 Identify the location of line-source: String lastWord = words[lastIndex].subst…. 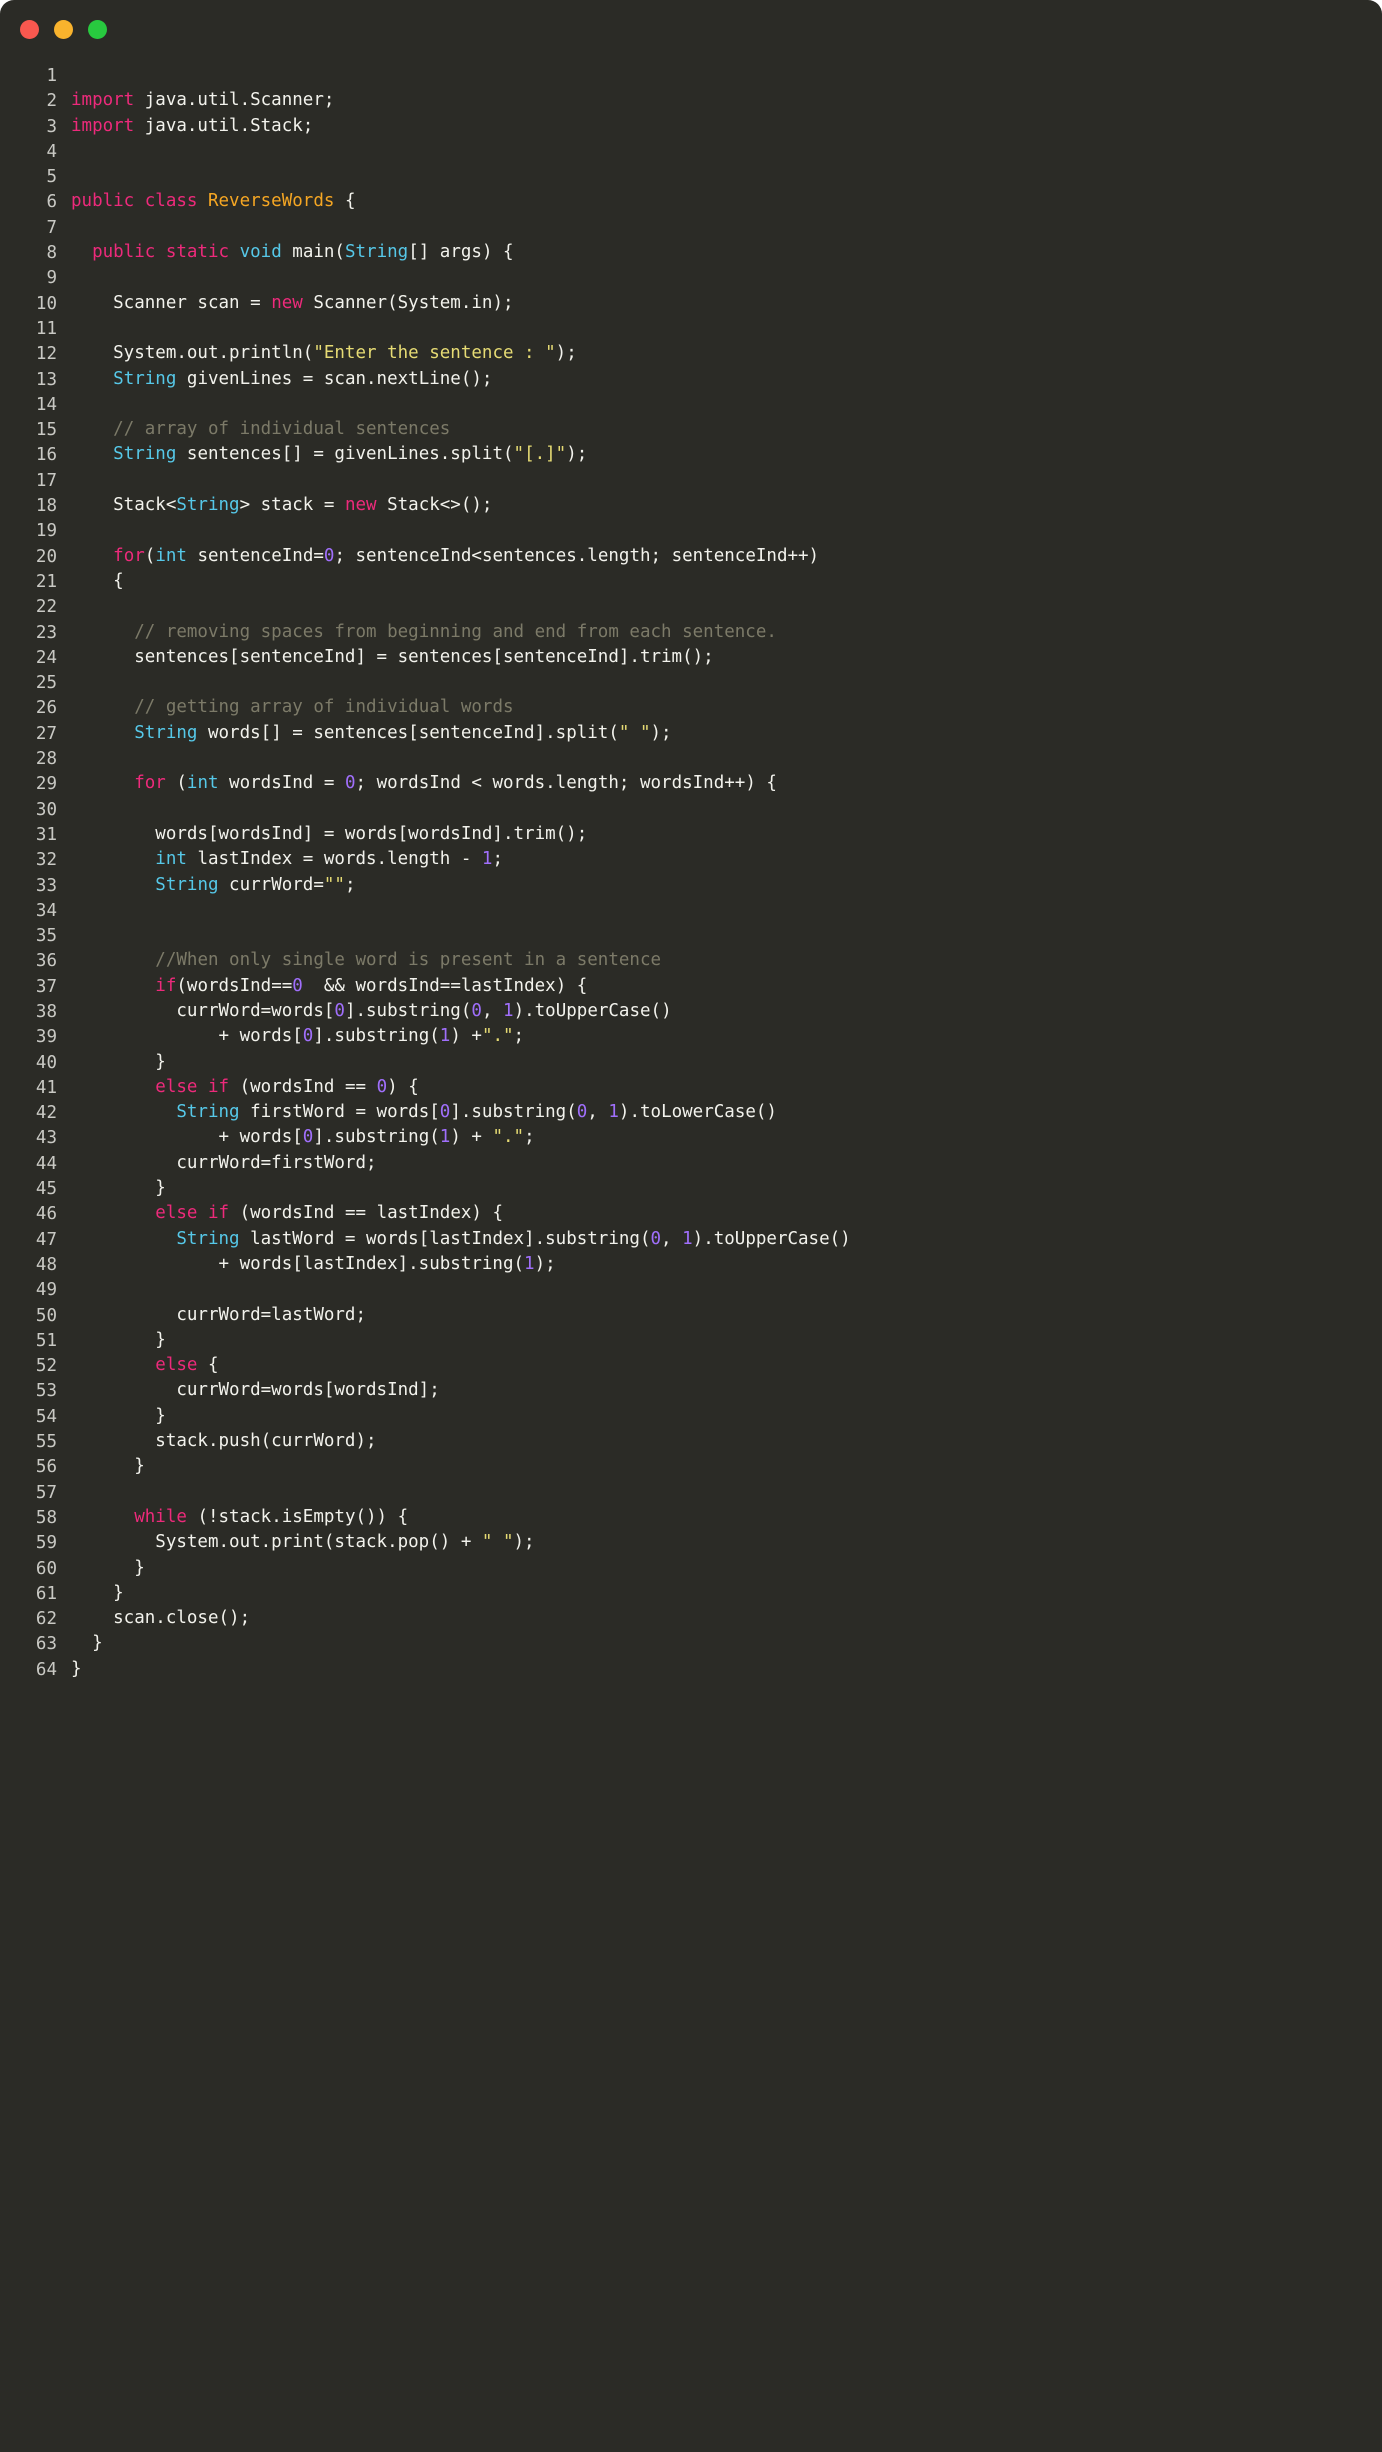
(726, 1240).